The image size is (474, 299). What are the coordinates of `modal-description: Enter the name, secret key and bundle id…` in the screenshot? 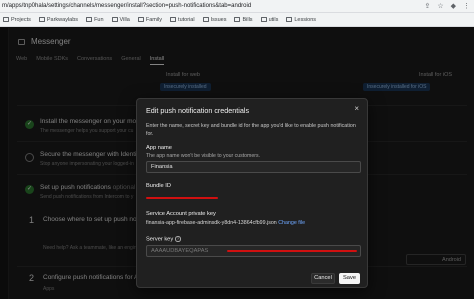 It's located at (251, 130).